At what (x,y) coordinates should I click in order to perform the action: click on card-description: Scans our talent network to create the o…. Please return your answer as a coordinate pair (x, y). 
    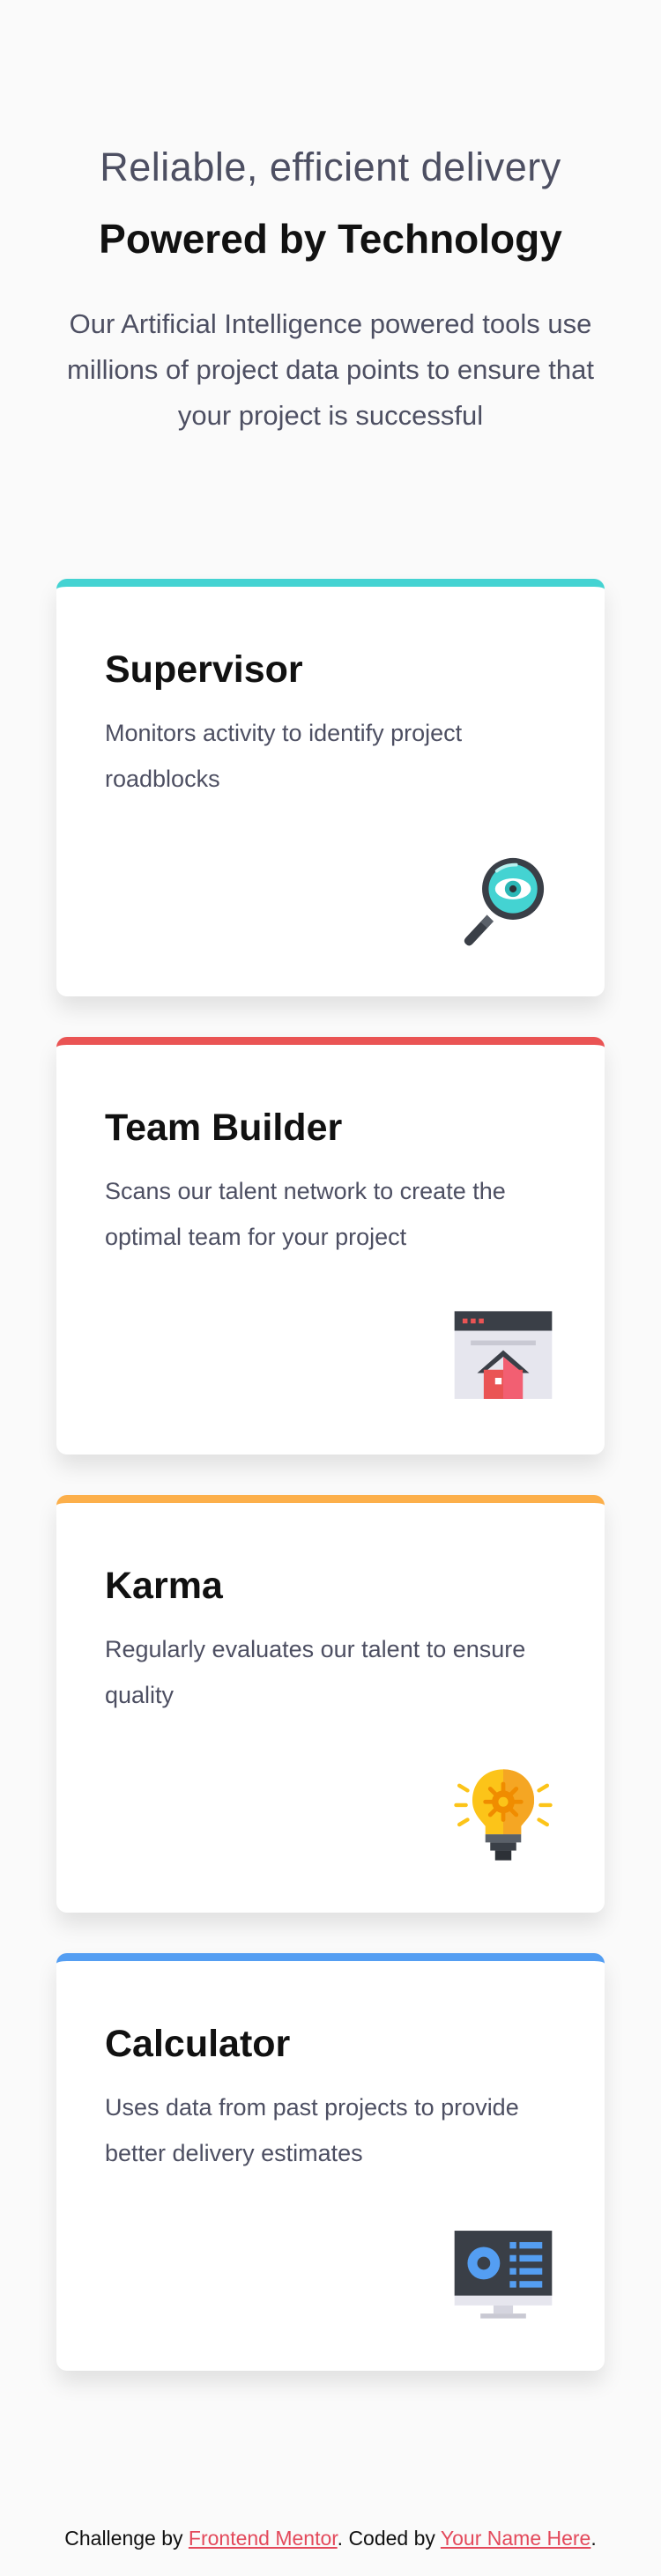
    Looking at the image, I should click on (305, 1214).